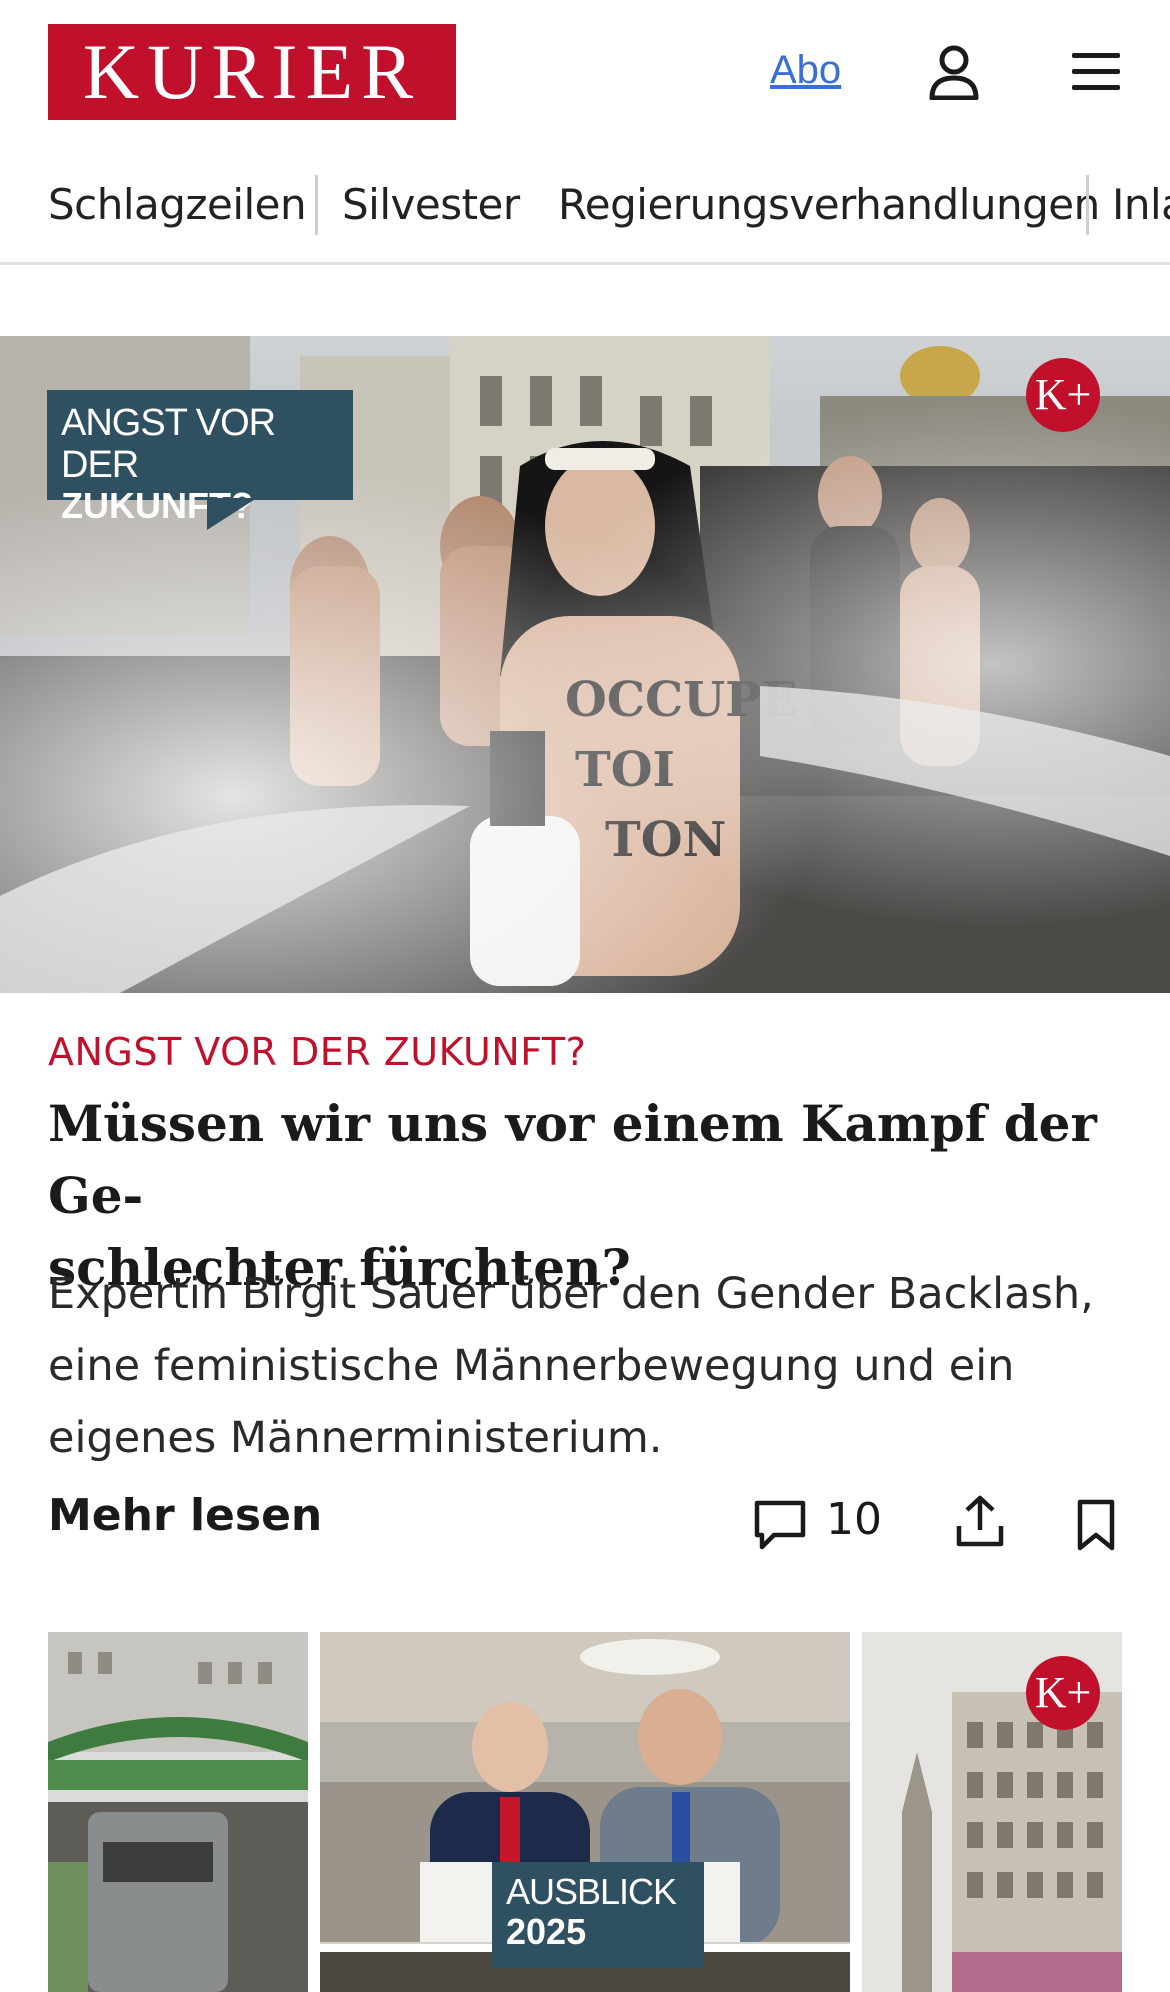  Describe the element at coordinates (780, 1525) in the screenshot. I see `comment-icon` at that location.